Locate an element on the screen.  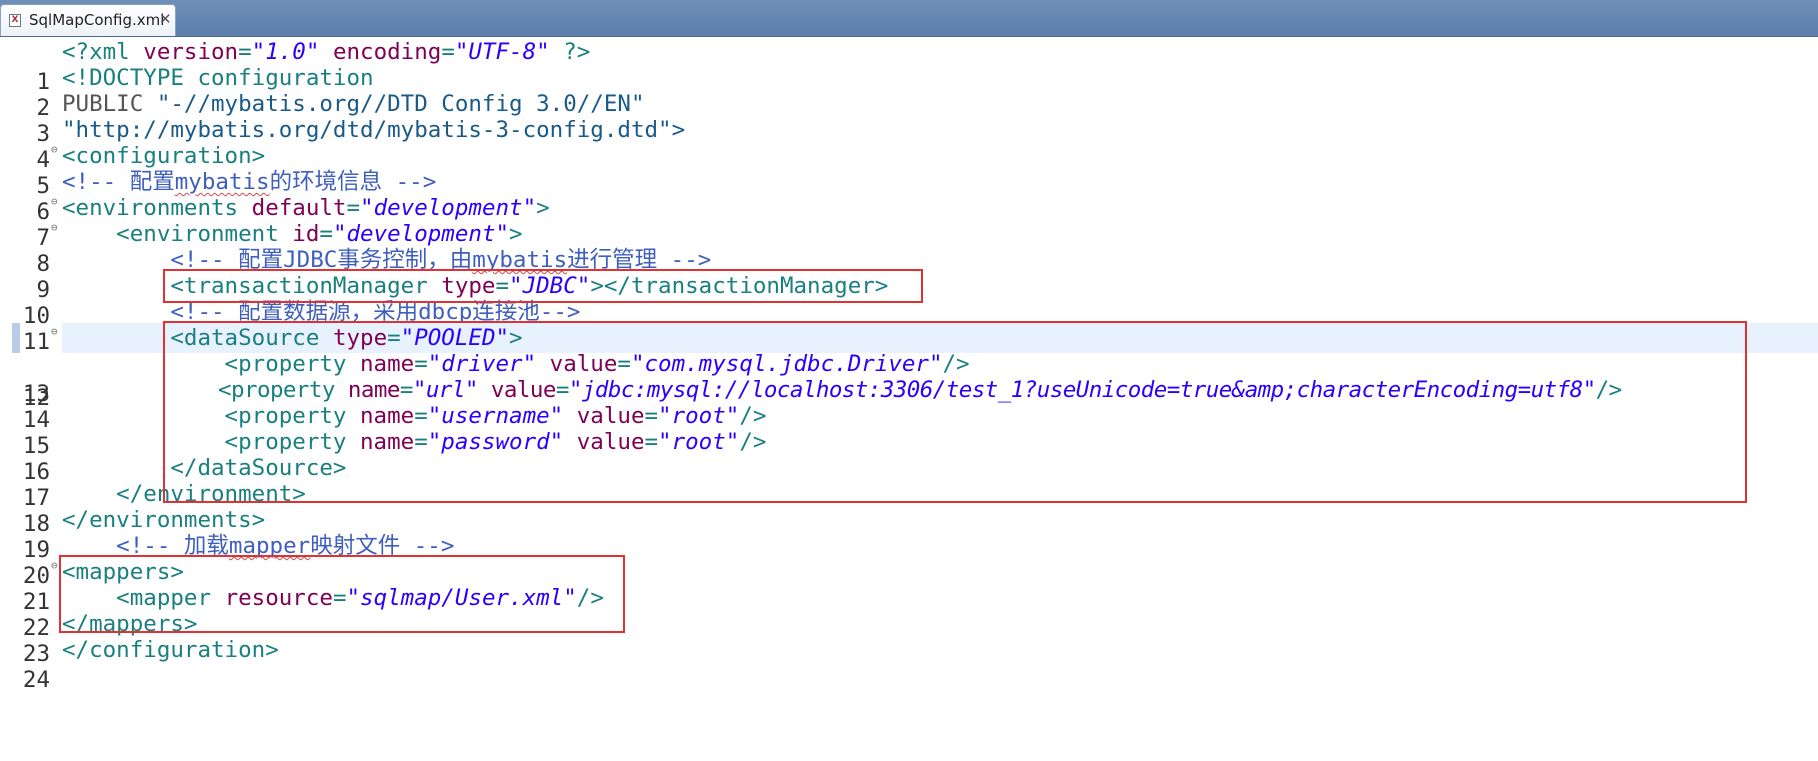
tab-sqlmapconfig: X SqlMapConfig.xml ✕ is located at coordinates (88, 20).